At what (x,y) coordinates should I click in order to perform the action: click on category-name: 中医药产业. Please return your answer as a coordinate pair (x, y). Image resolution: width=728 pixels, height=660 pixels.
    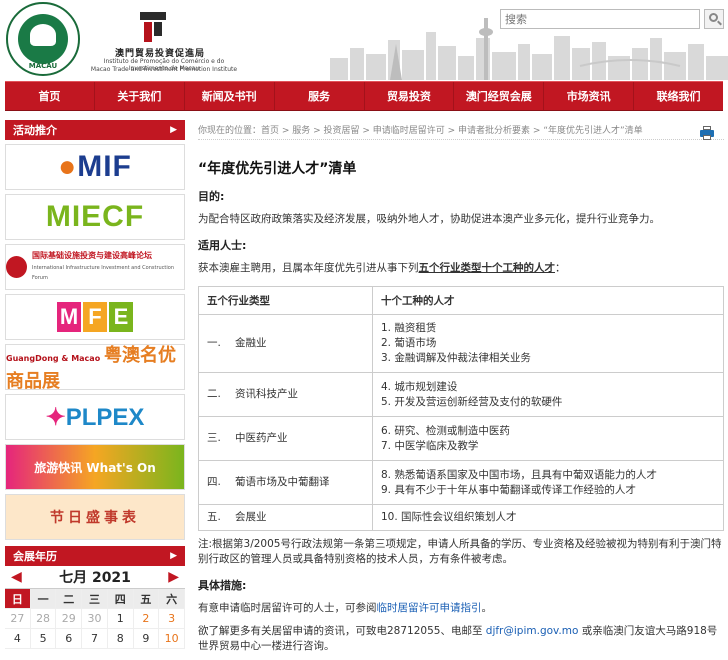
    Looking at the image, I should click on (261, 438).